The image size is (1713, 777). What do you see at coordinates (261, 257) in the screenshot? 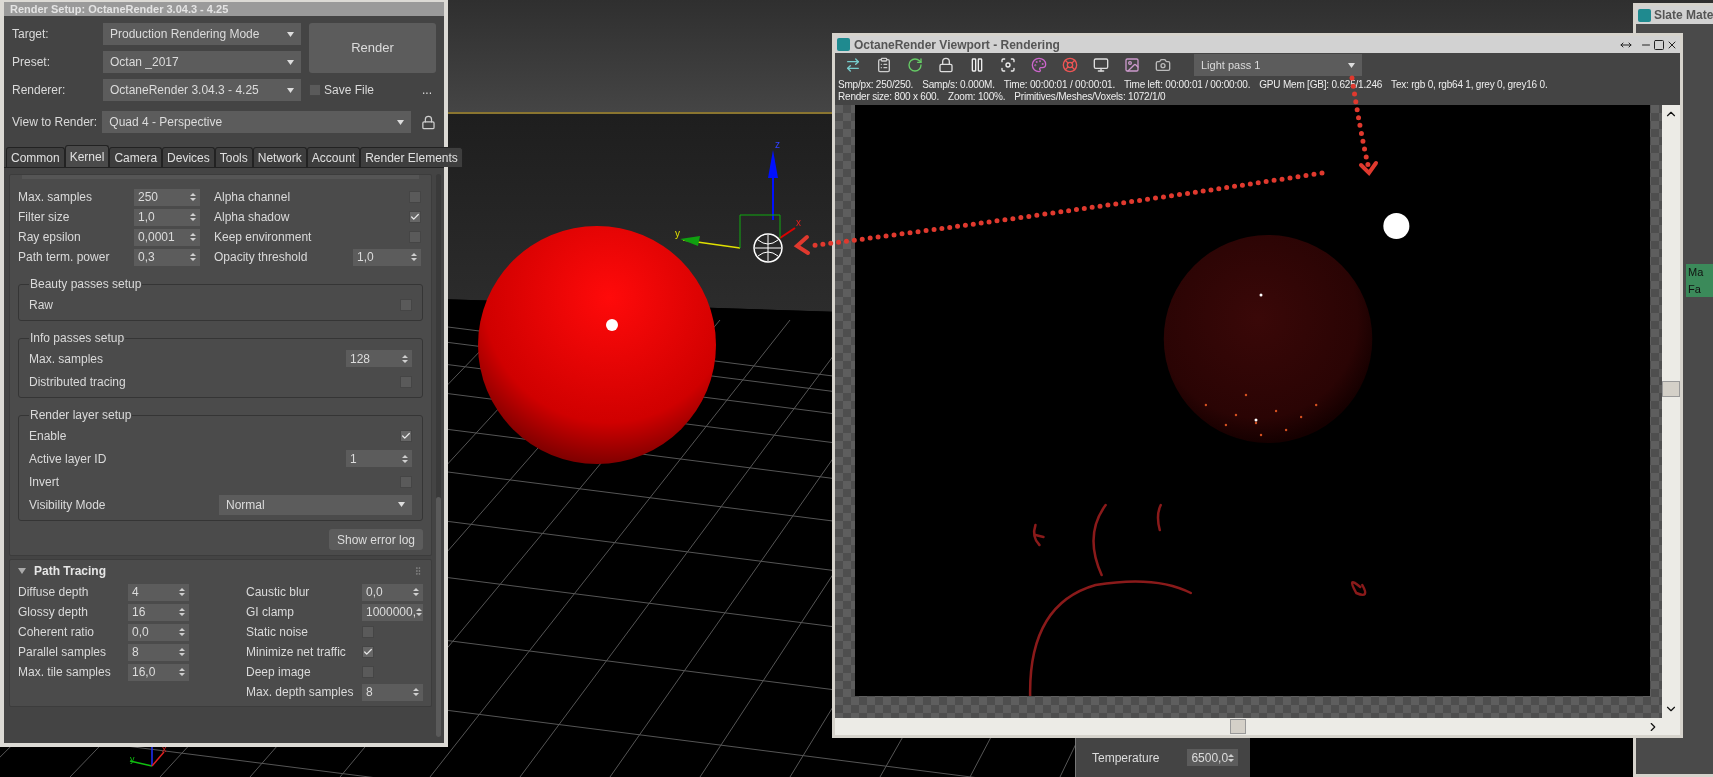
I see `param-label: Opacity threshold` at bounding box center [261, 257].